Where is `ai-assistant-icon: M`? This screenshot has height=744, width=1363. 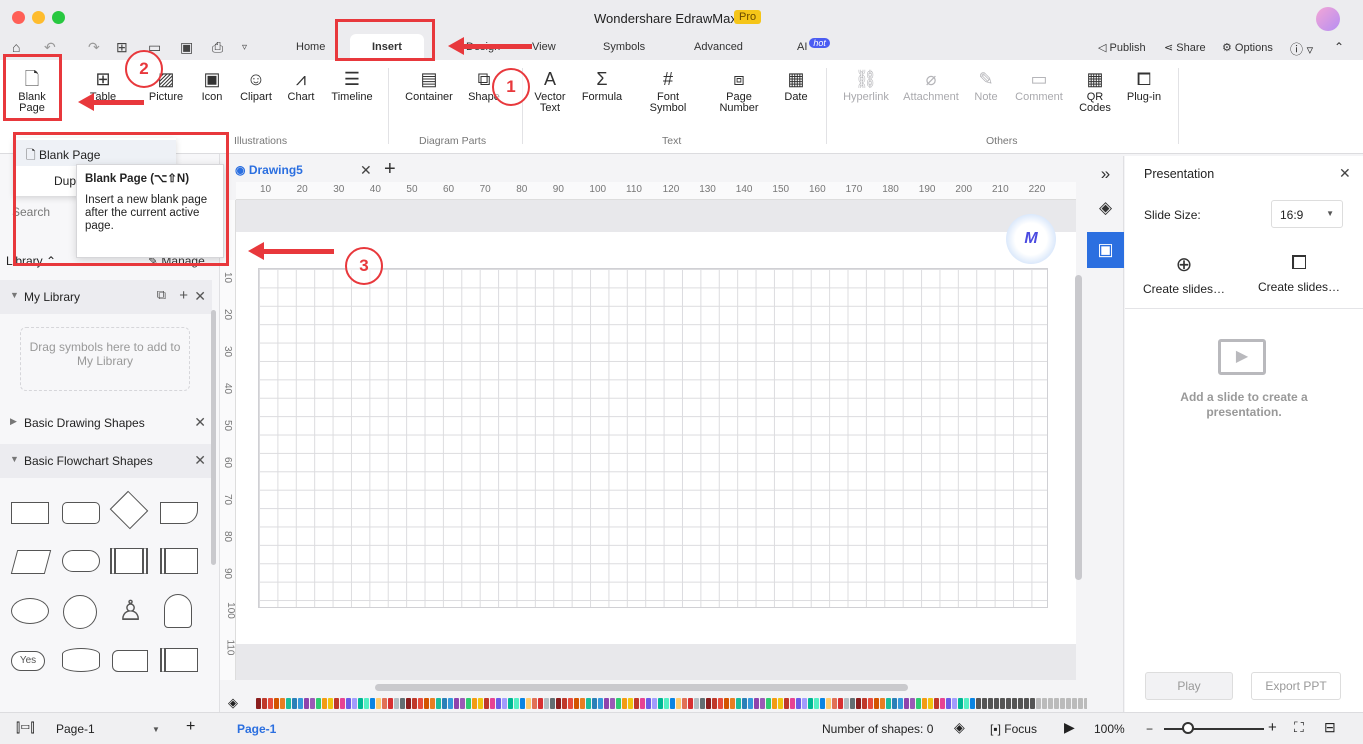
ai-assistant-icon: M is located at coordinates (1031, 239).